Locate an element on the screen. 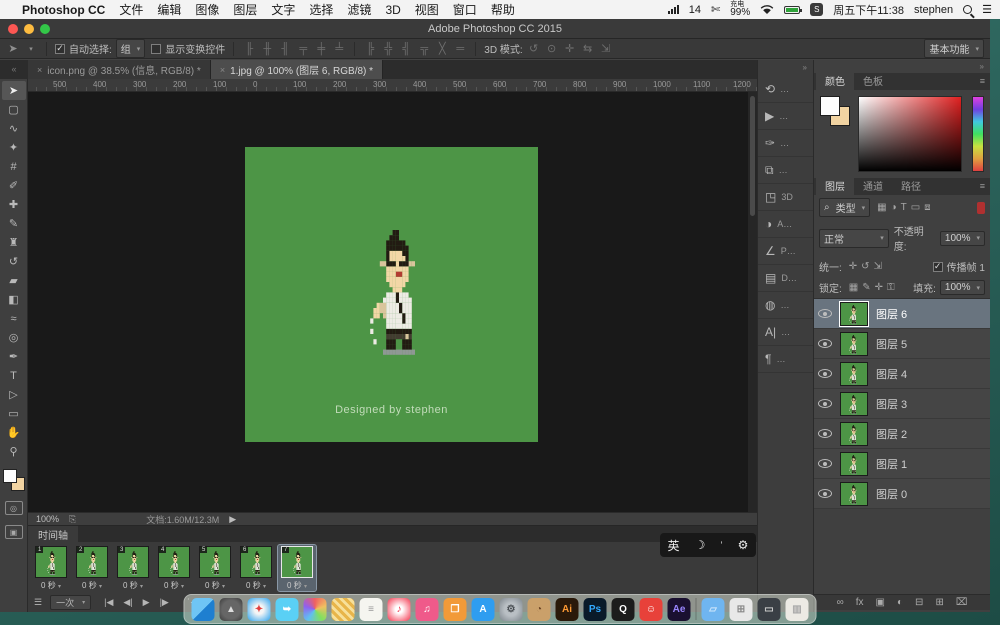  crop-tool: # is located at coordinates (14, 166).